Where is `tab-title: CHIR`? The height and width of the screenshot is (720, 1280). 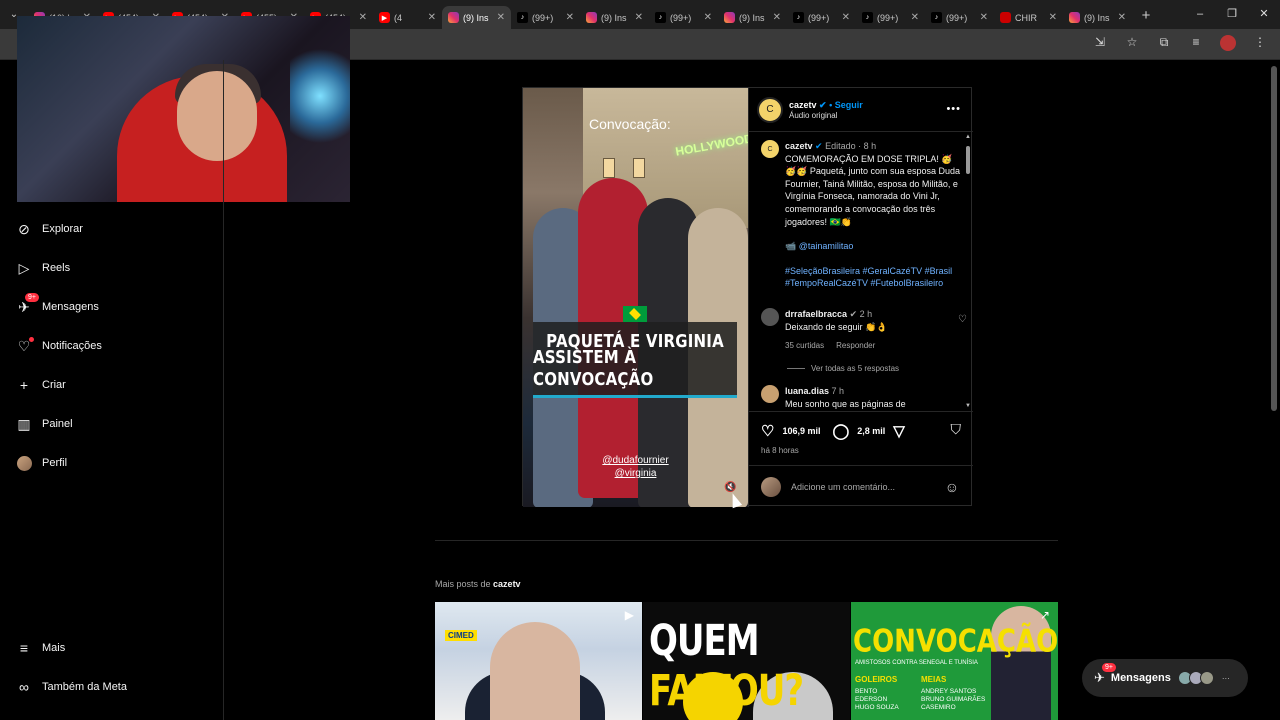
tab-title: CHIR is located at coordinates (1026, 17).